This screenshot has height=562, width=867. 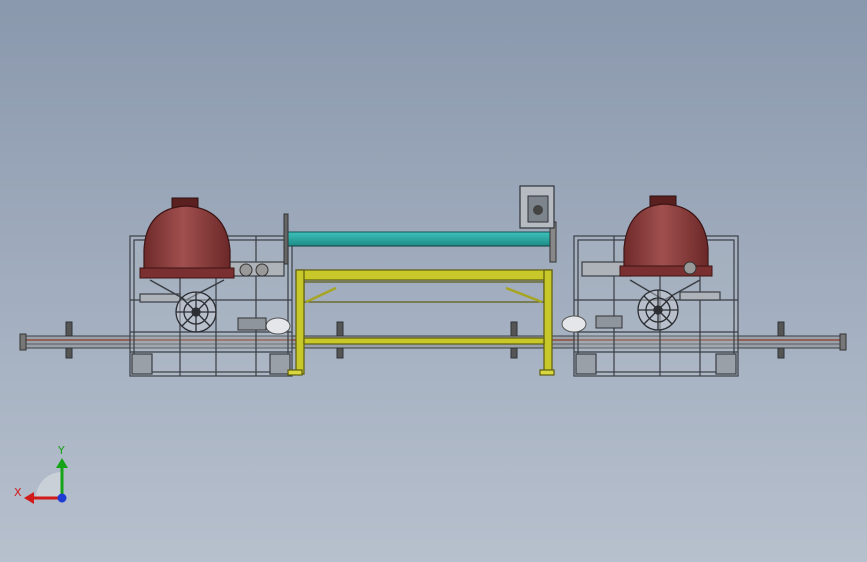 I want to click on y-axis-arrow, so click(x=62, y=463).